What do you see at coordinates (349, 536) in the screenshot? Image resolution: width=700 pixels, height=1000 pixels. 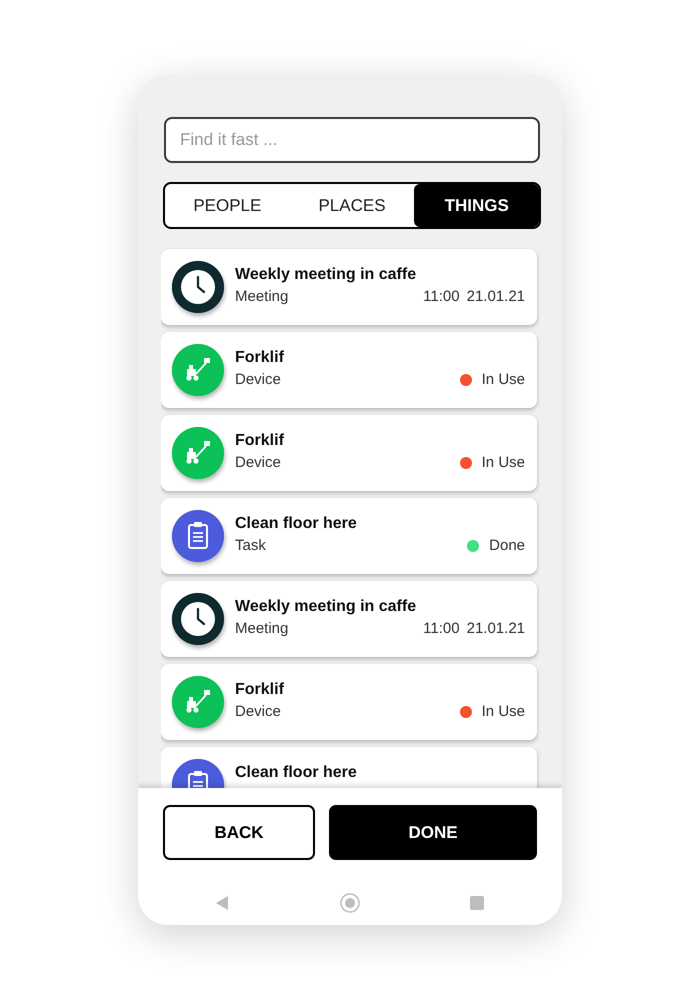 I see `list-card: Clean floor here Task Done` at bounding box center [349, 536].